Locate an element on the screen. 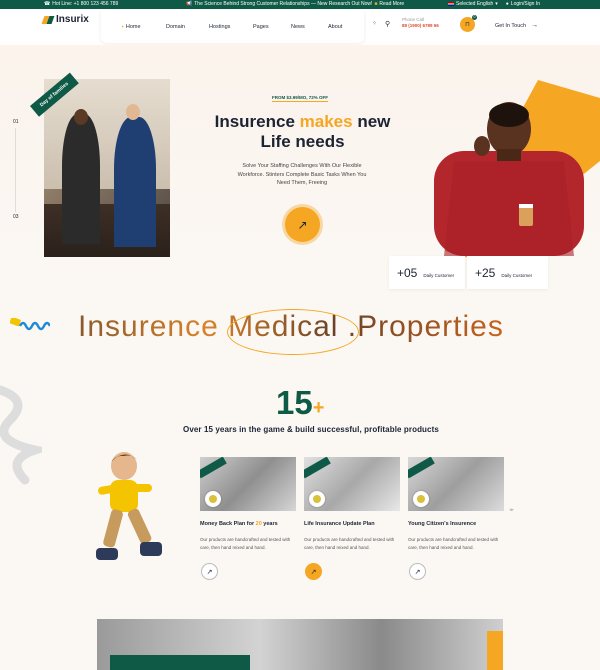 This screenshot has height=670, width=600. experience-number: 15+ is located at coordinates (300, 403).